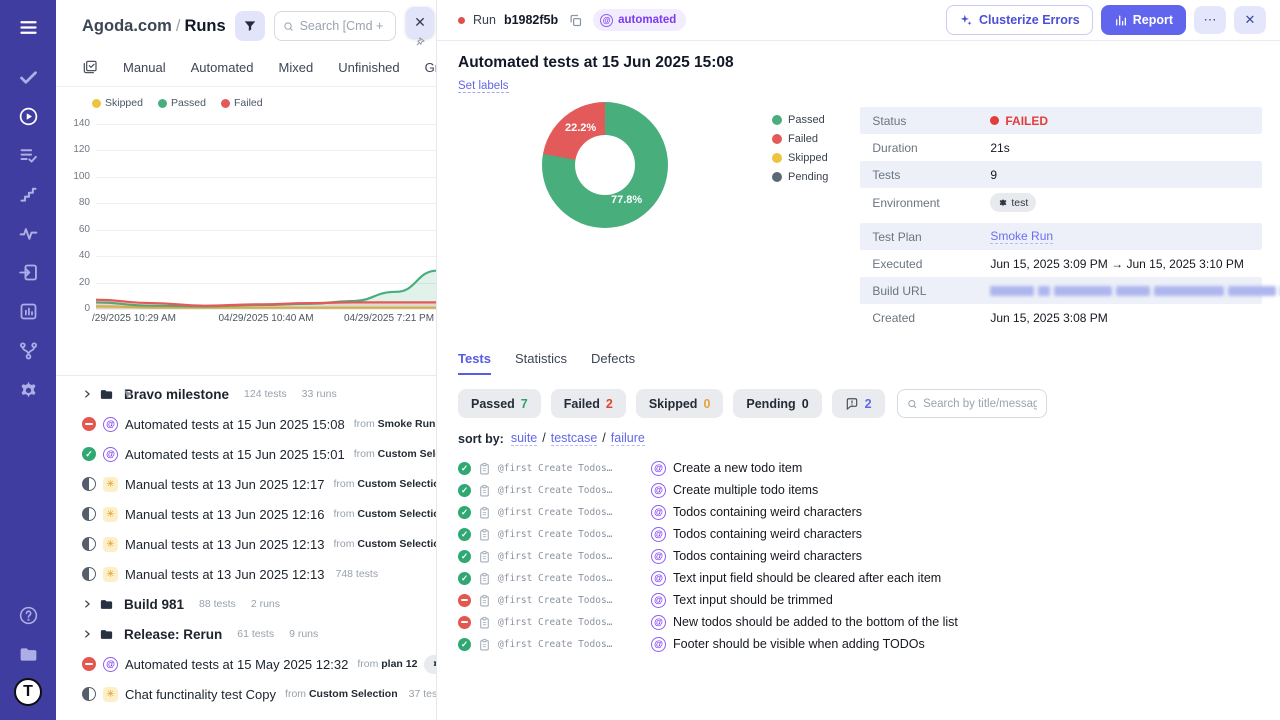 The width and height of the screenshot is (1280, 720). I want to click on tests-search, so click(971, 403).